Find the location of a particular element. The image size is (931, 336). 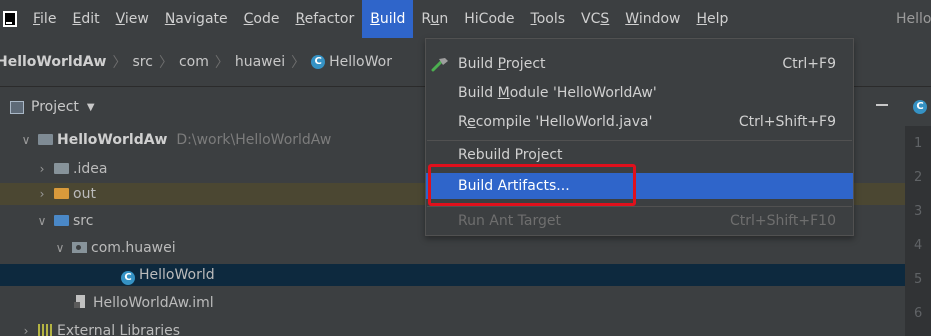

line-number: 2 is located at coordinates (918, 177).